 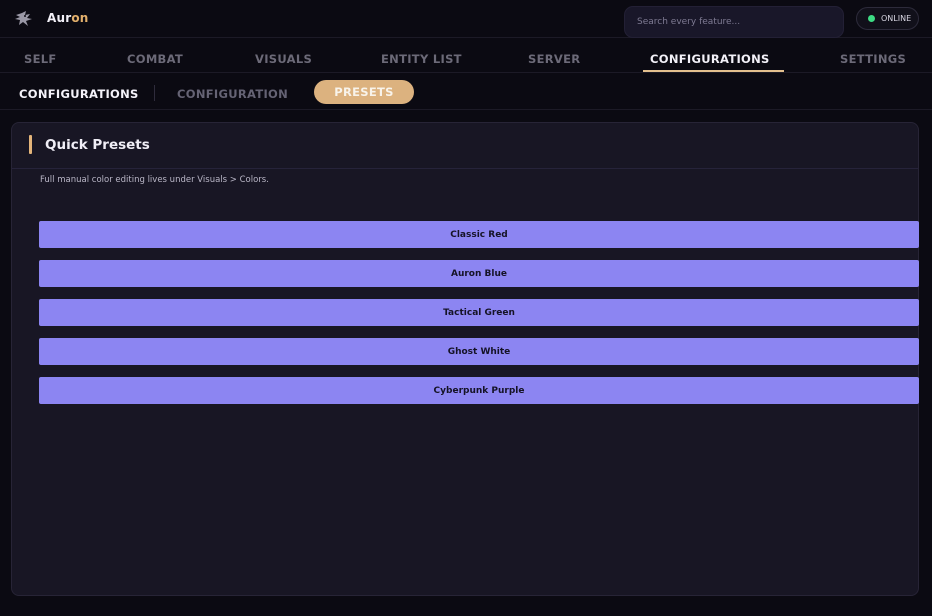 I want to click on tab-entity-list: ENTITY LIST, so click(x=421, y=59).